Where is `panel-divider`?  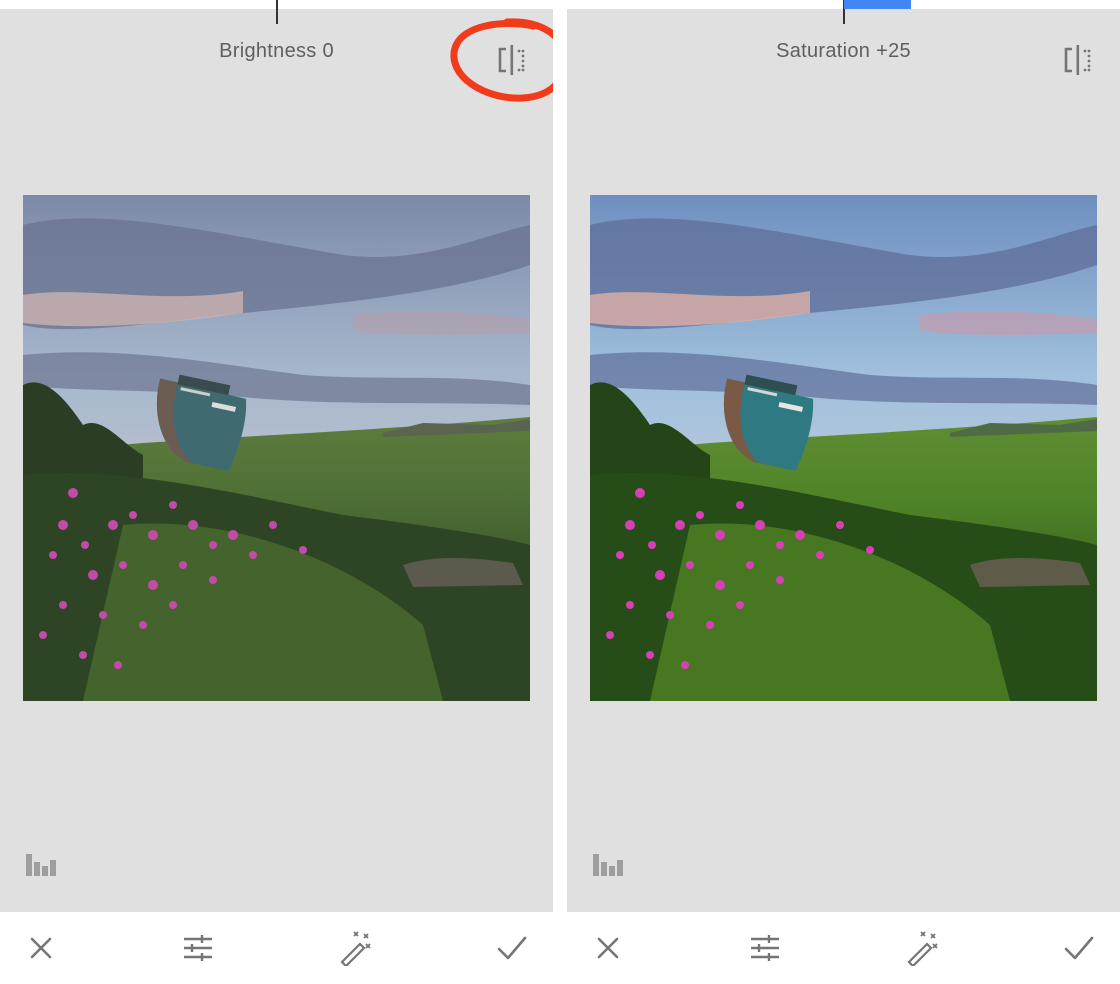 panel-divider is located at coordinates (560, 492).